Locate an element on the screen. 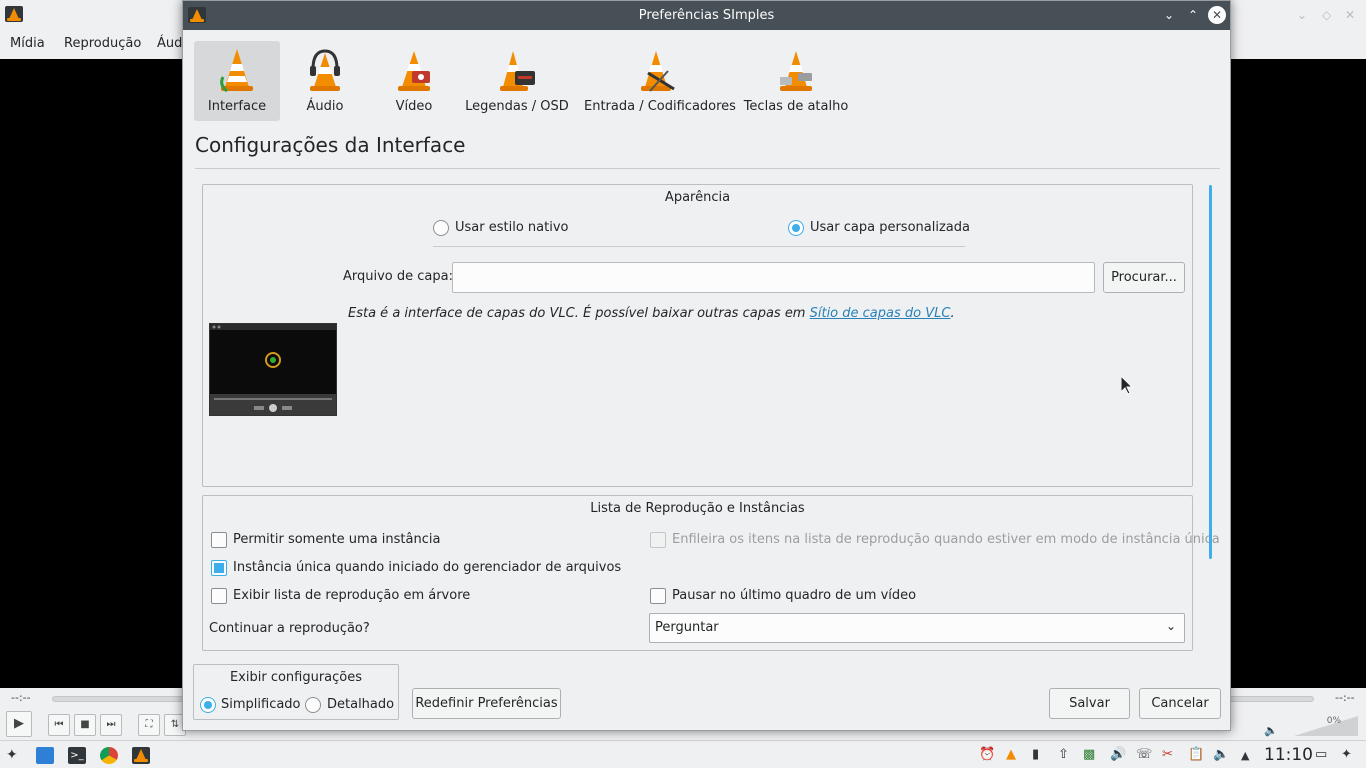 The image size is (1366, 768). next-icon: ⏭ is located at coordinates (111, 725).